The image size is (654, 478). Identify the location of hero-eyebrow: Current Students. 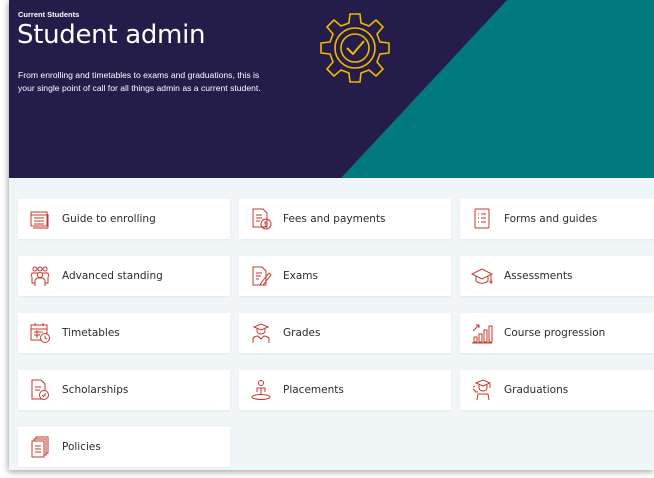
(49, 14).